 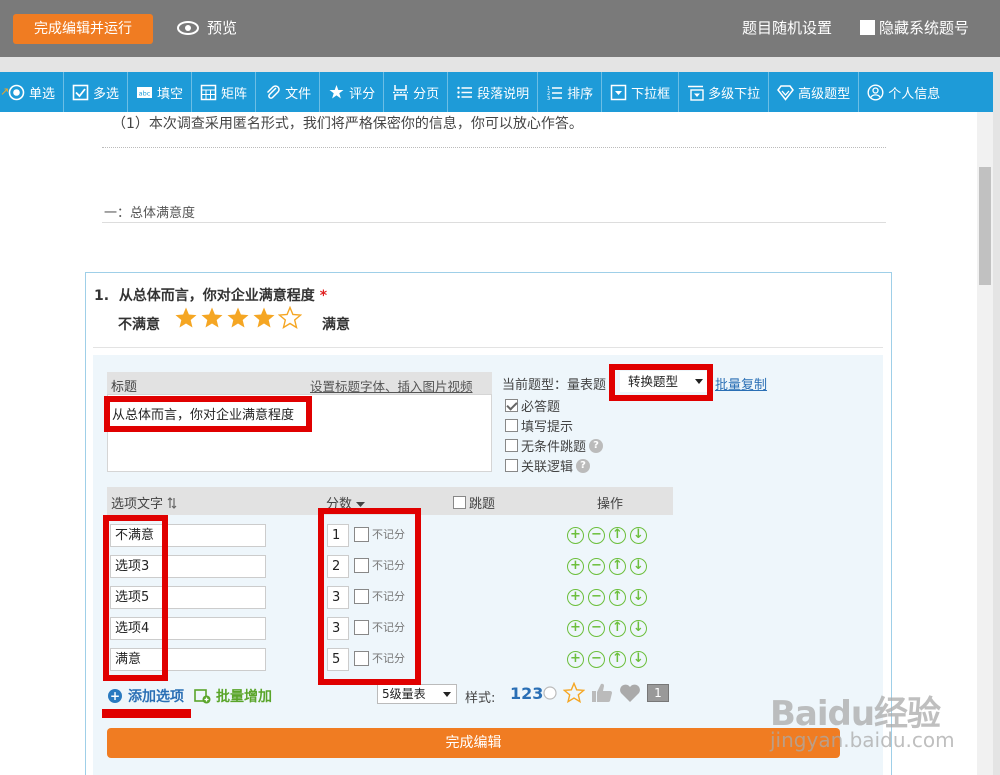 I want to click on unconditional-jump-checkbox, so click(x=511, y=445).